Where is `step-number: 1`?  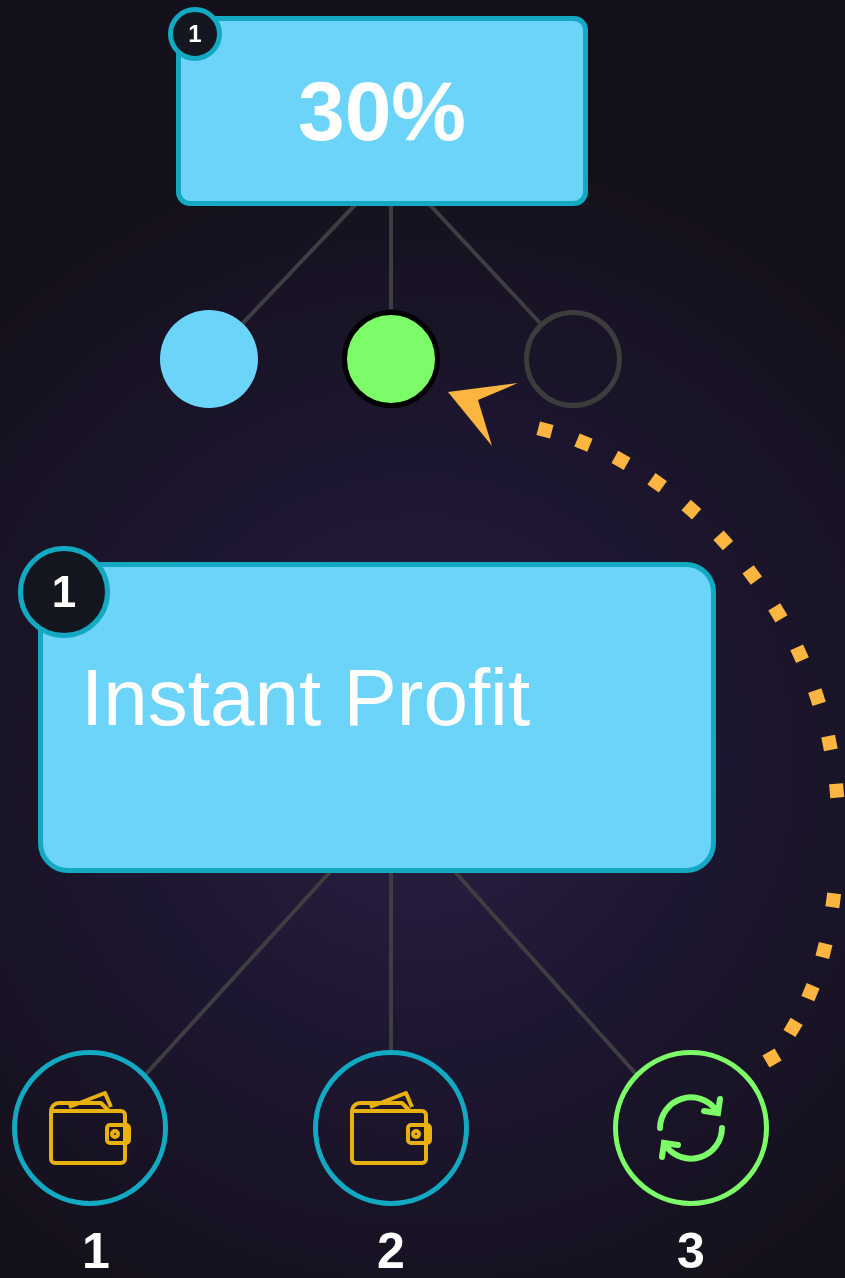 step-number: 1 is located at coordinates (96, 1250).